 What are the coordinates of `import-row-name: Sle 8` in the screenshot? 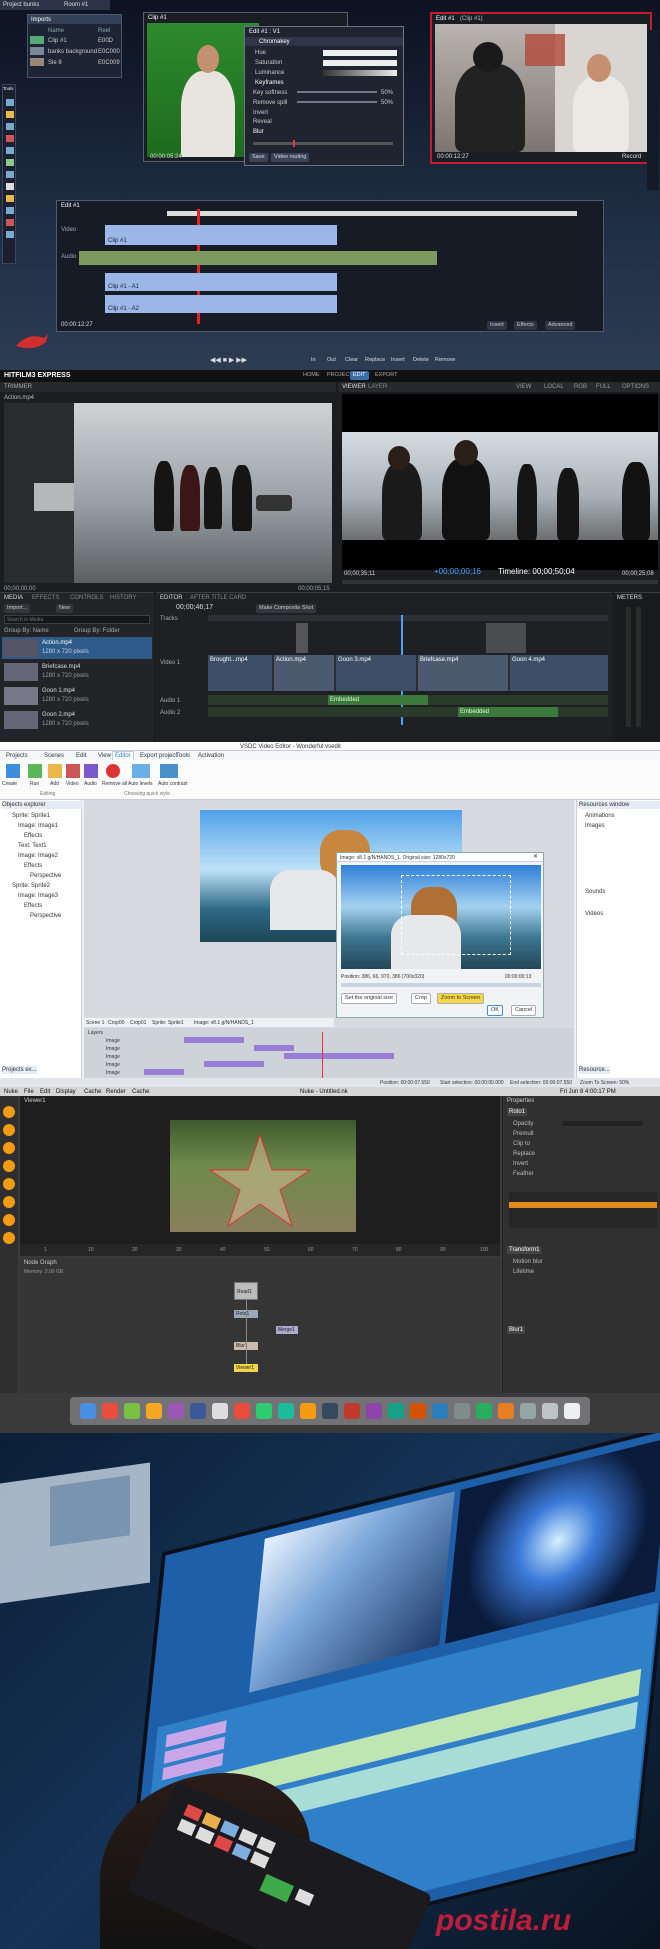 It's located at (55, 63).